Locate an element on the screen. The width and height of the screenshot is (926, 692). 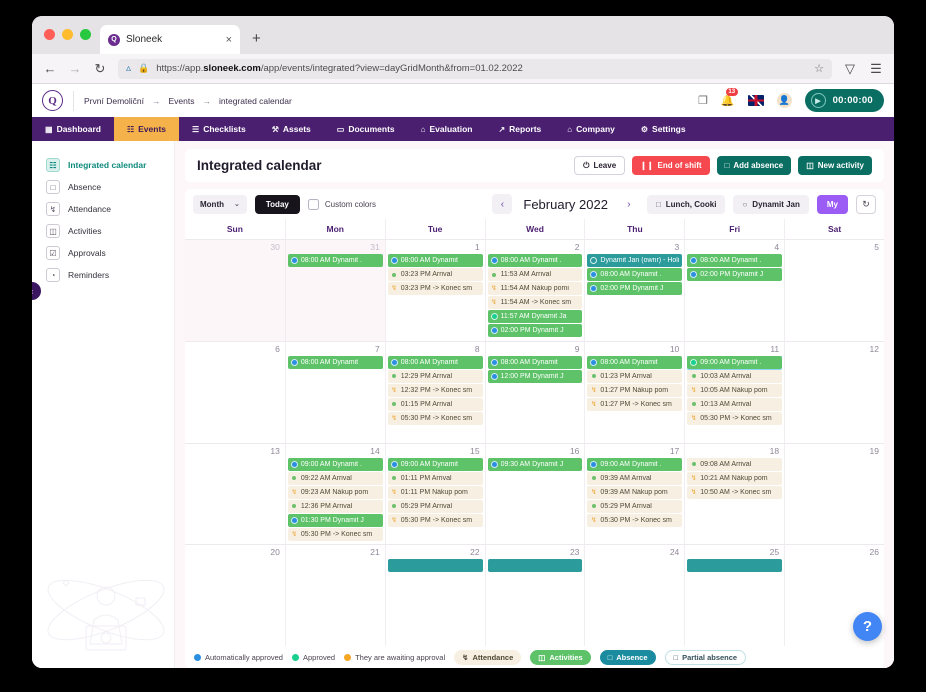
refresh-button: ↻ is located at coordinates (866, 204).